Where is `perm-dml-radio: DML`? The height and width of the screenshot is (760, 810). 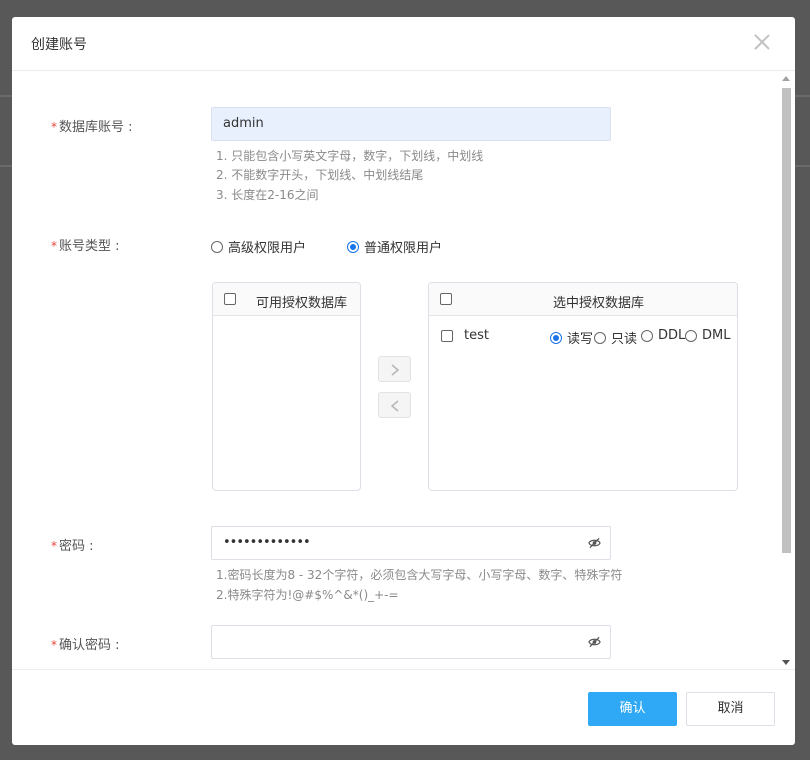 perm-dml-radio: DML is located at coordinates (707, 335).